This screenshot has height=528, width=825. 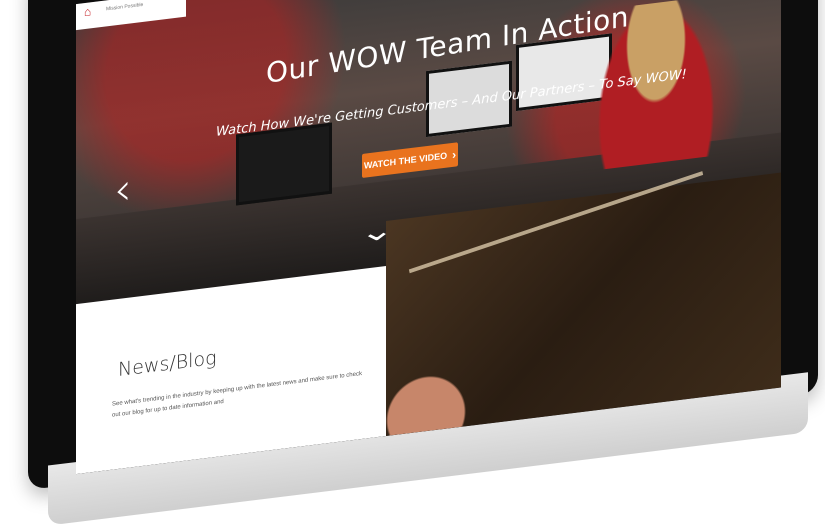 What do you see at coordinates (131, 15) in the screenshot?
I see `logo: ⌂ Mission Possible` at bounding box center [131, 15].